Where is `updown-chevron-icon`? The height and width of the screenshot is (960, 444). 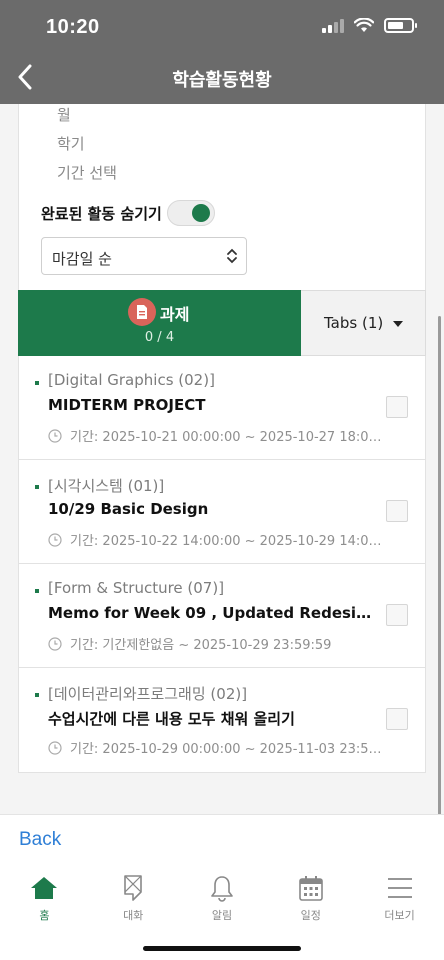 updown-chevron-icon is located at coordinates (232, 256).